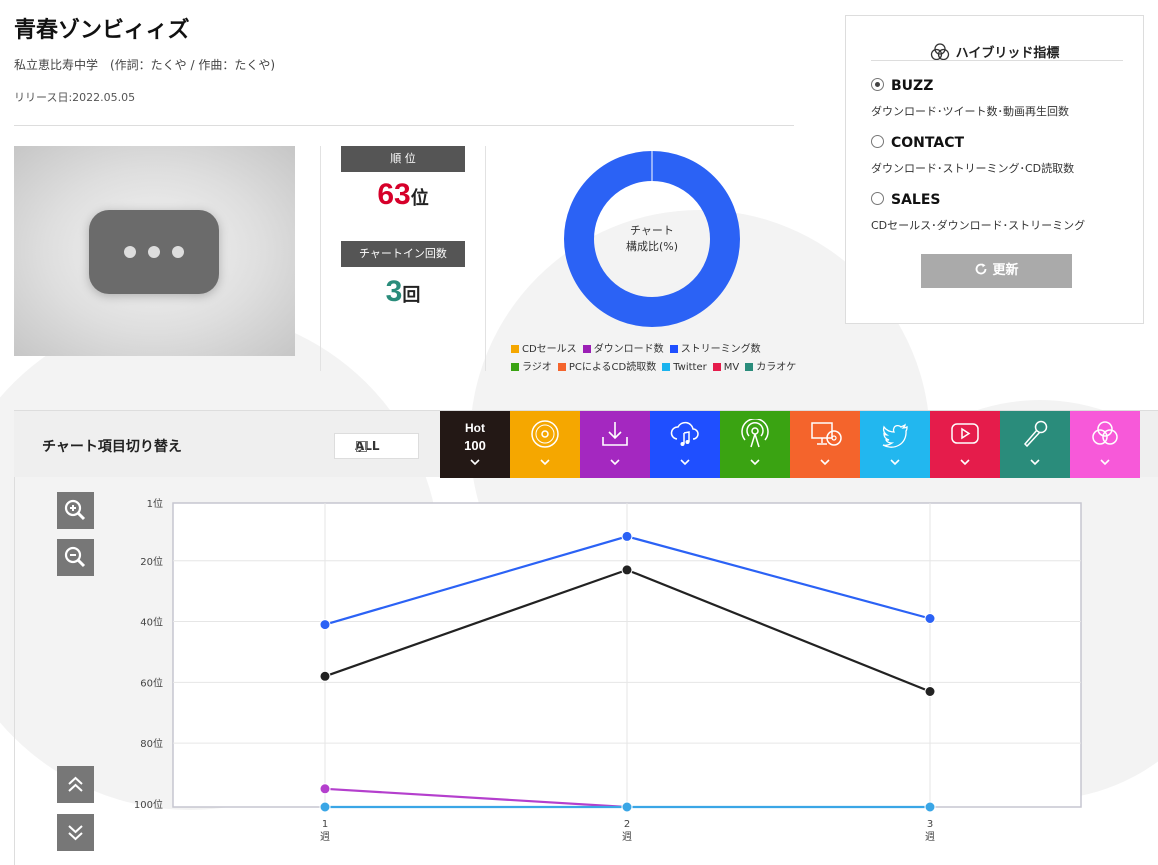 The width and height of the screenshot is (1158, 865). What do you see at coordinates (731, 367) in the screenshot?
I see `legend-label: MV` at bounding box center [731, 367].